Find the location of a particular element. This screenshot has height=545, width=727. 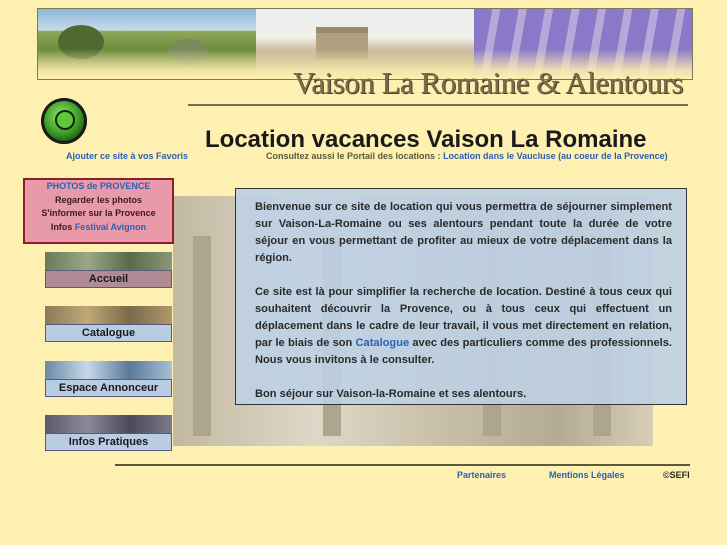

view-photos-link: Regarder les photos is located at coordinates (98, 200).